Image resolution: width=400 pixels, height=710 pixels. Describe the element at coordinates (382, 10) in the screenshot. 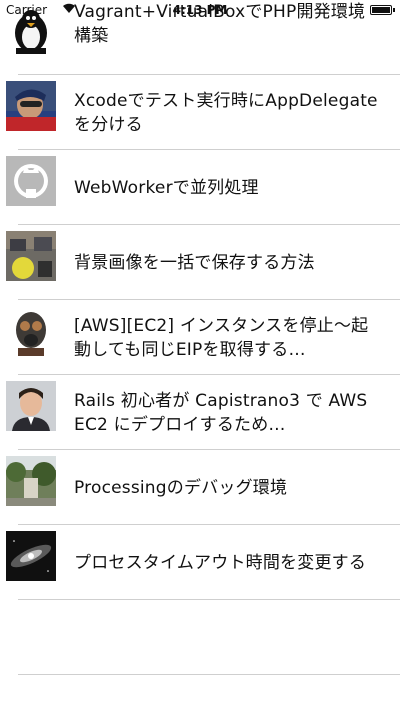

I see `battery-icon` at that location.